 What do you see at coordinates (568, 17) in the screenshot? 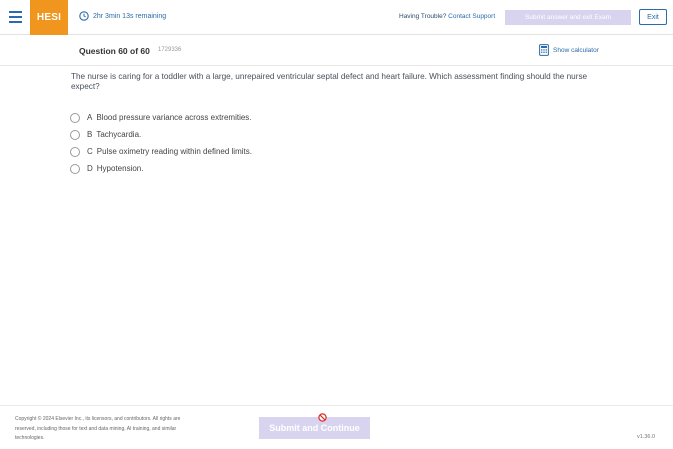
I see `submit-exam-button: Submit answer and exit Exam` at bounding box center [568, 17].